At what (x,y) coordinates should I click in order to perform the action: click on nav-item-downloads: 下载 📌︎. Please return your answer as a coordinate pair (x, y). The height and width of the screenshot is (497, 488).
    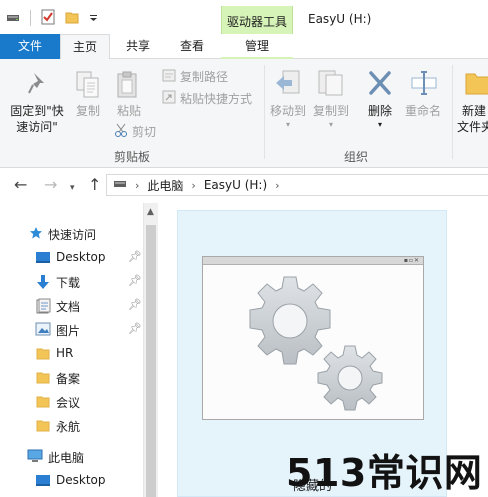
    Looking at the image, I should click on (71, 281).